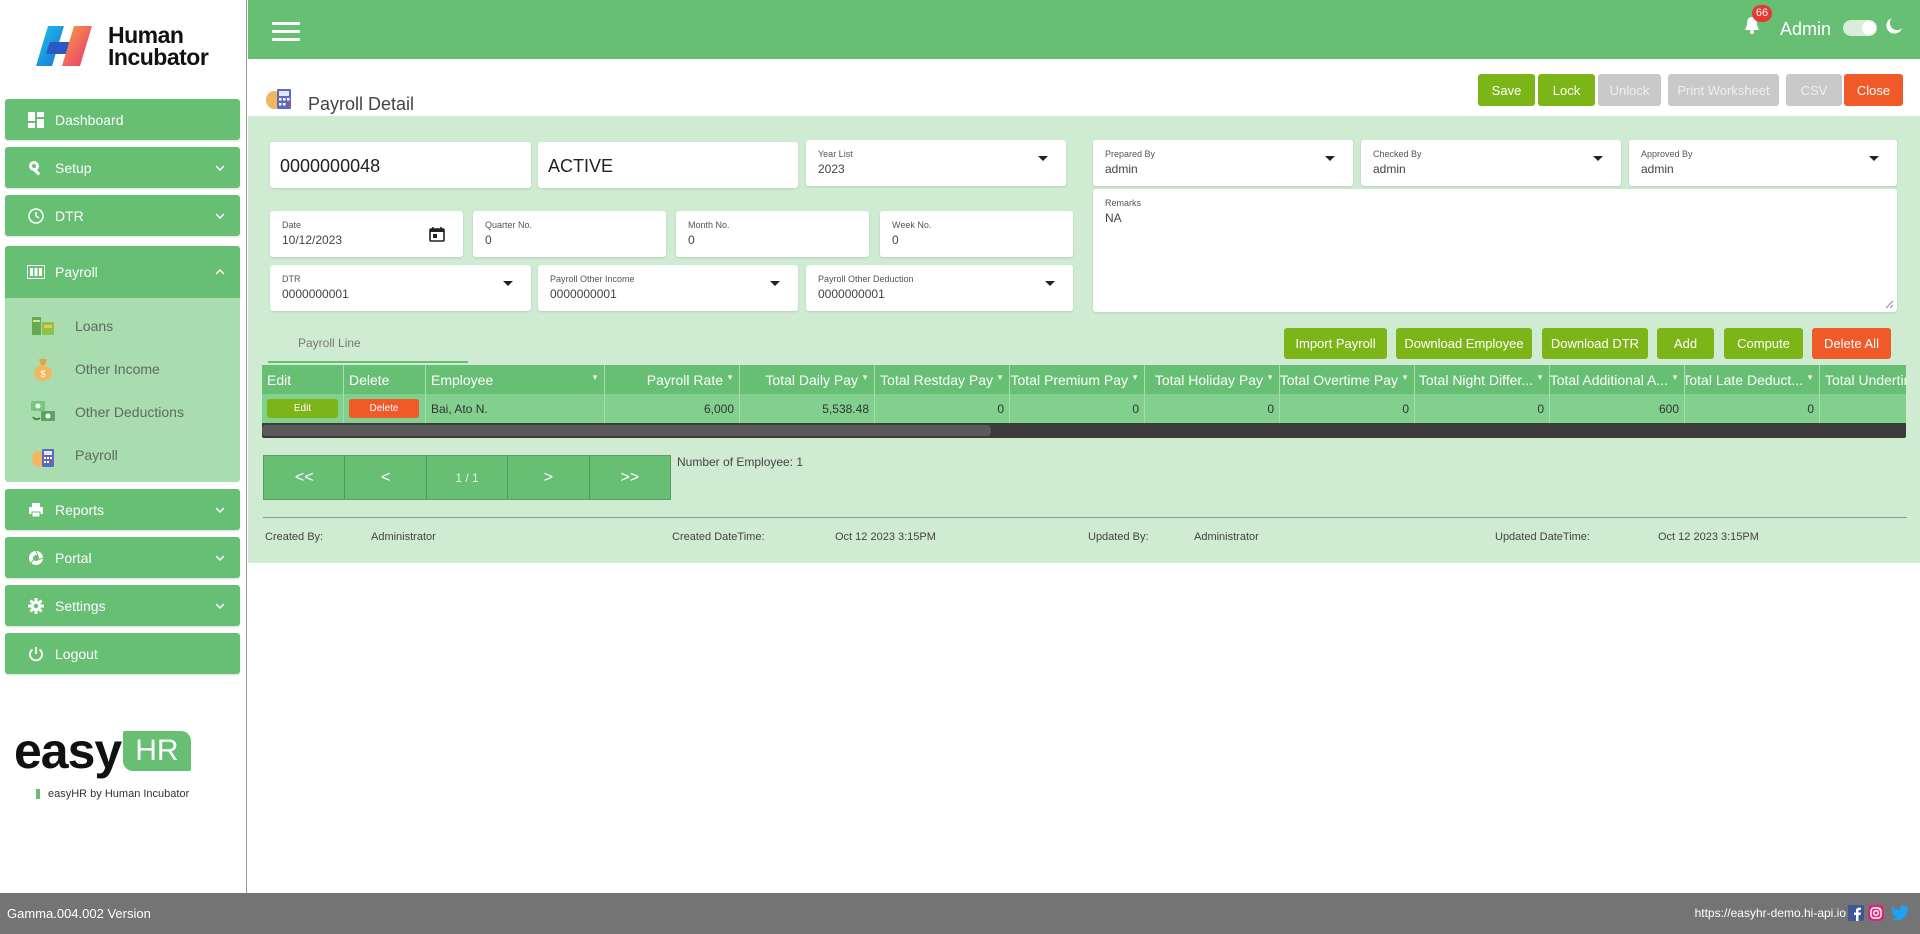 The image size is (1920, 934). What do you see at coordinates (1482, 379) in the screenshot?
I see `column-header-total-night-differential: Total Night Differ... ▼` at bounding box center [1482, 379].